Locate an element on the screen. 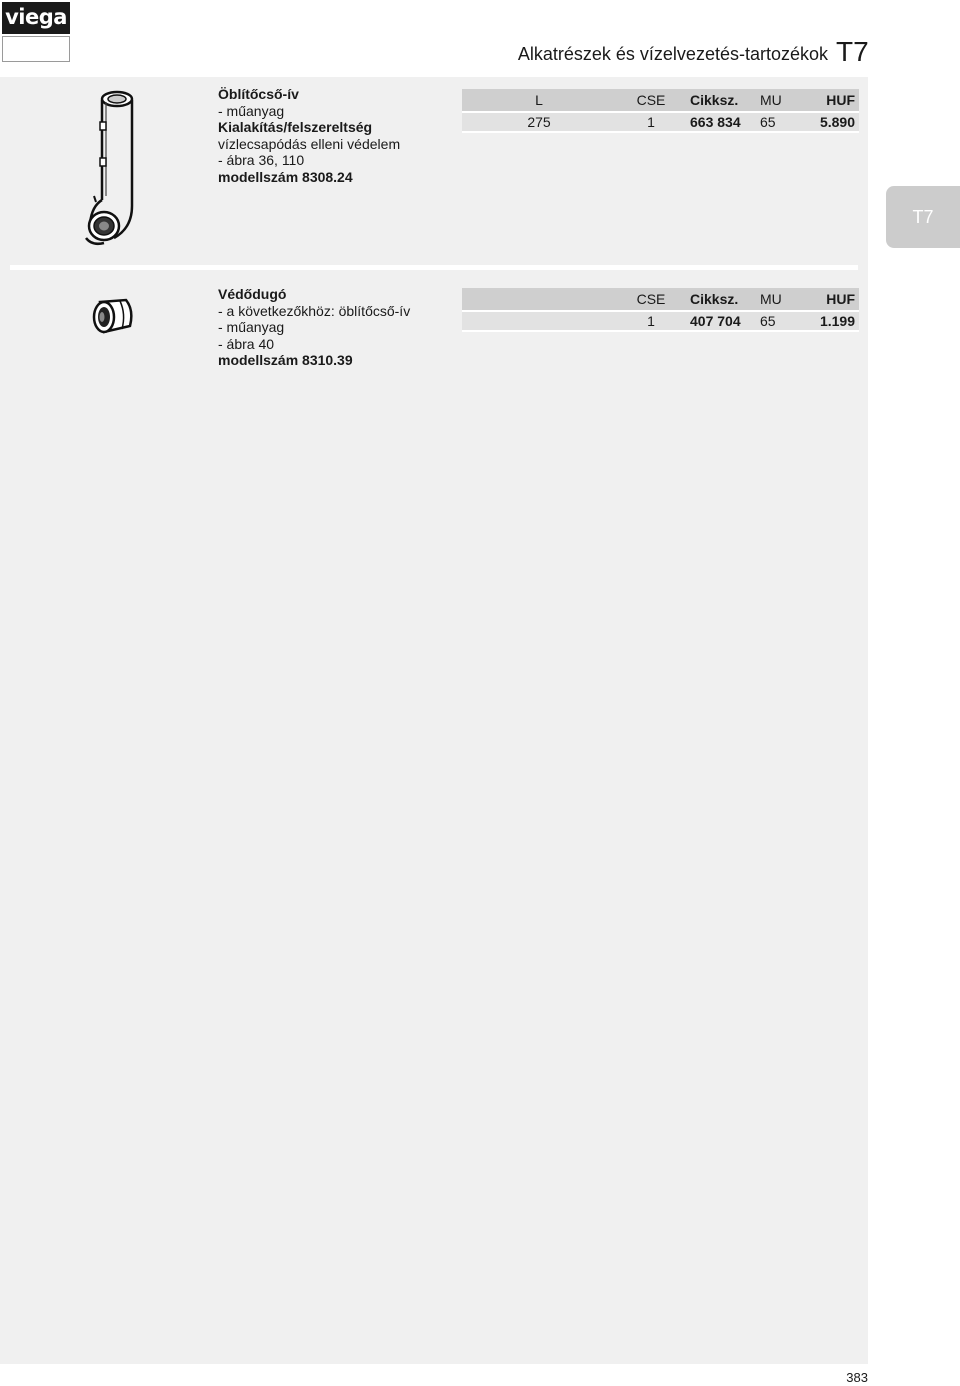  table-row: 1 407 704 65 1.199 is located at coordinates (660, 321).